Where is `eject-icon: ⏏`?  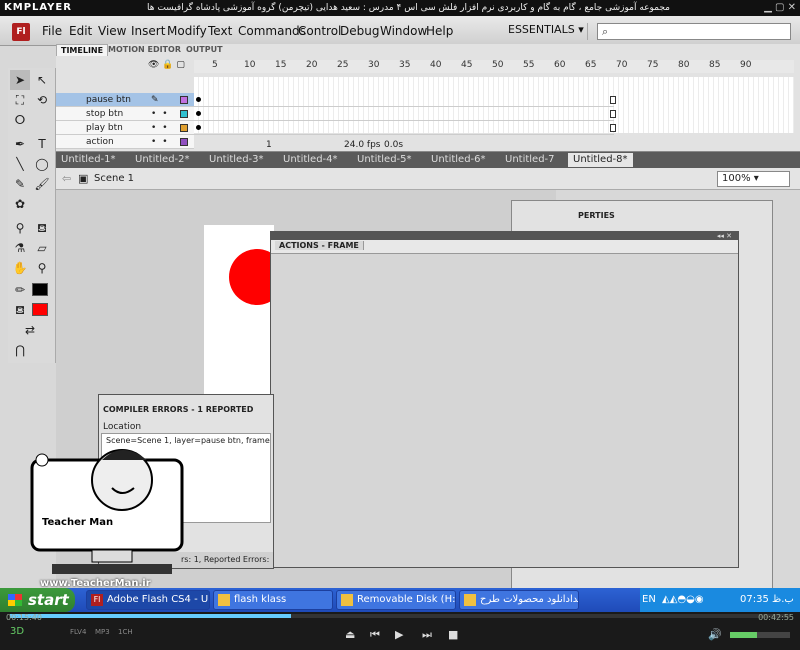 eject-icon: ⏏ is located at coordinates (350, 634).